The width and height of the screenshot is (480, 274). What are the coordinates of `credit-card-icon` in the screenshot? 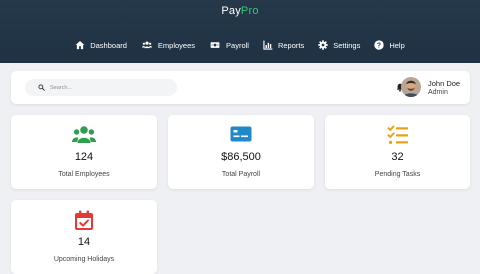 It's located at (241, 134).